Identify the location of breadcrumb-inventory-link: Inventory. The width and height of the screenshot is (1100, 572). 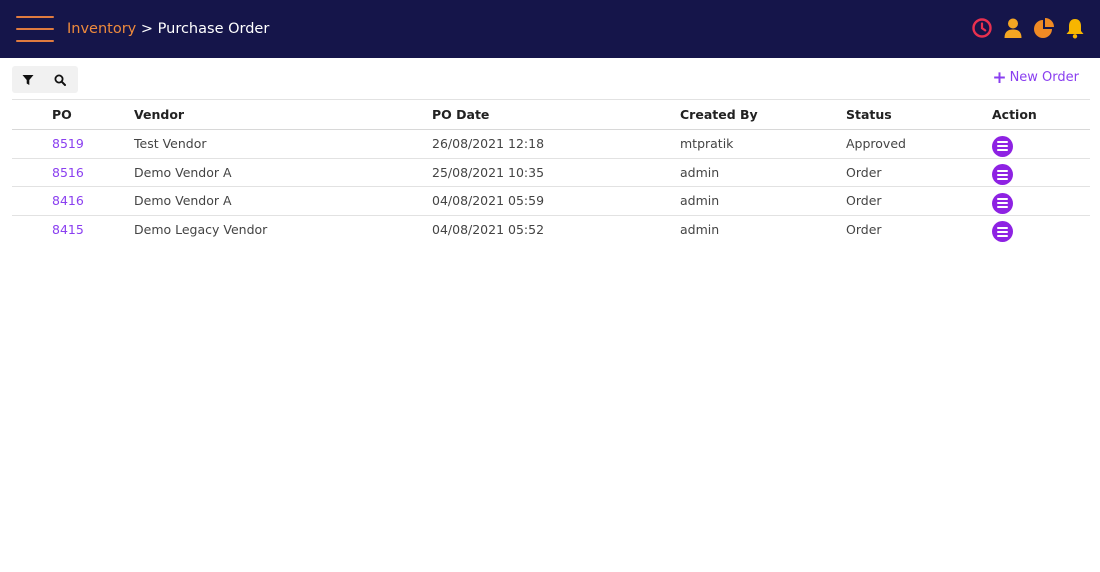
(101, 29).